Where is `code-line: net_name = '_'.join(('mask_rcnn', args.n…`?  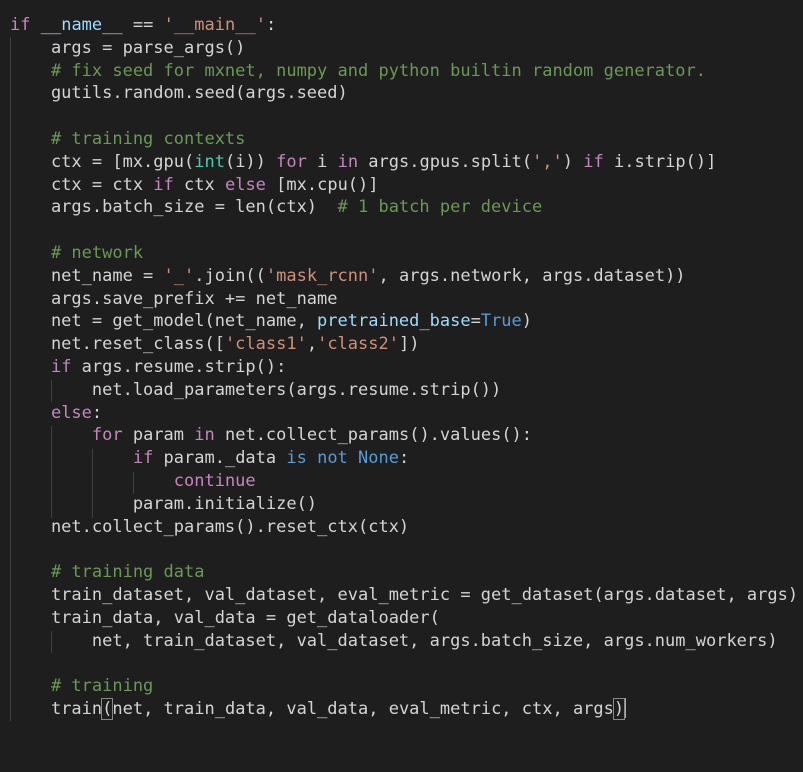 code-line: net_name = '_'.join(('mask_rcnn', args.n… is located at coordinates (404, 276).